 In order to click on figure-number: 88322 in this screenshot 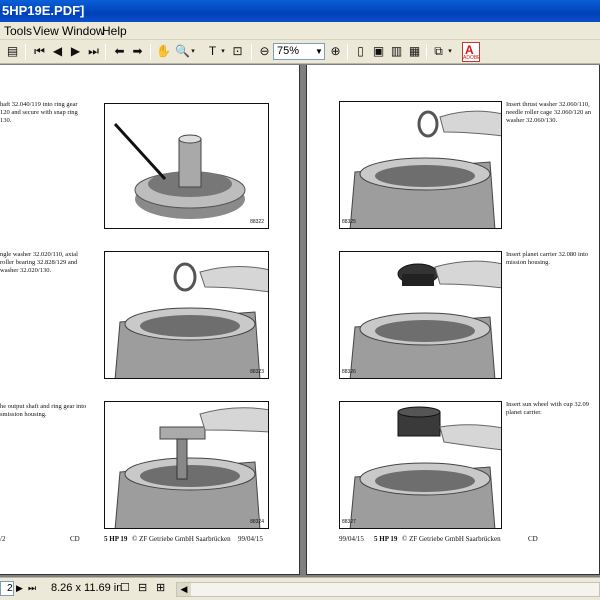, I will do `click(257, 222)`.